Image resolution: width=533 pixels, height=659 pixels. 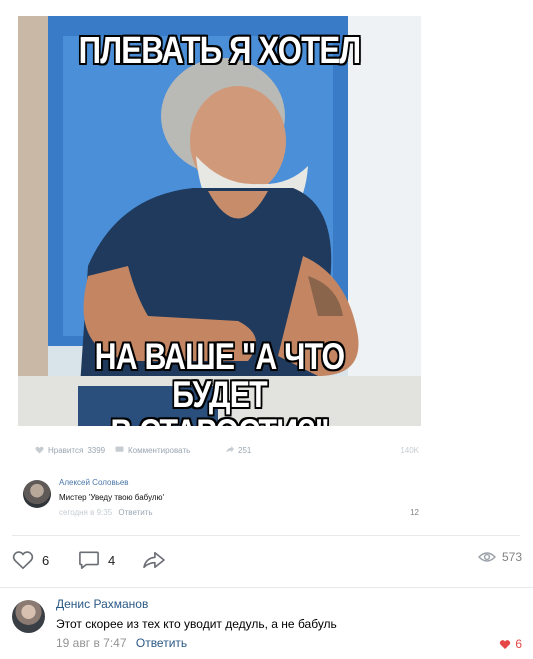 I want to click on inner-comment-meta: сегодня в 9:35 Ответить, so click(x=106, y=512).